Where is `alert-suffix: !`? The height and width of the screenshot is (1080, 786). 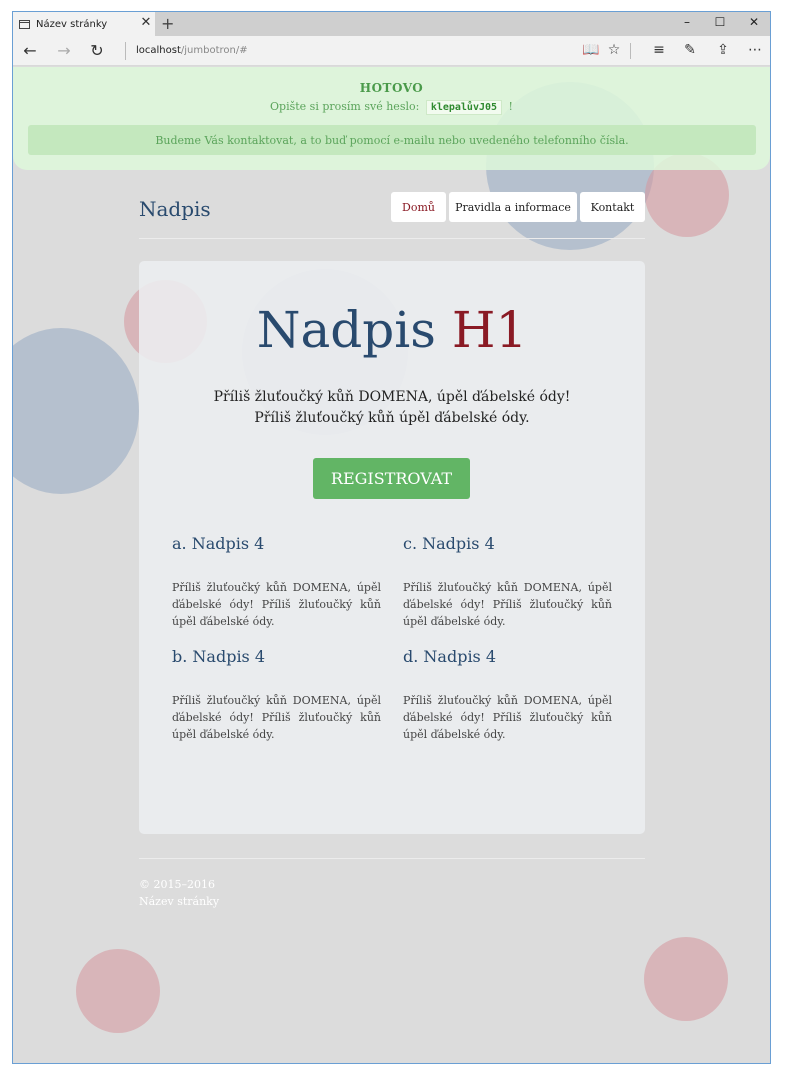 alert-suffix: ! is located at coordinates (510, 106).